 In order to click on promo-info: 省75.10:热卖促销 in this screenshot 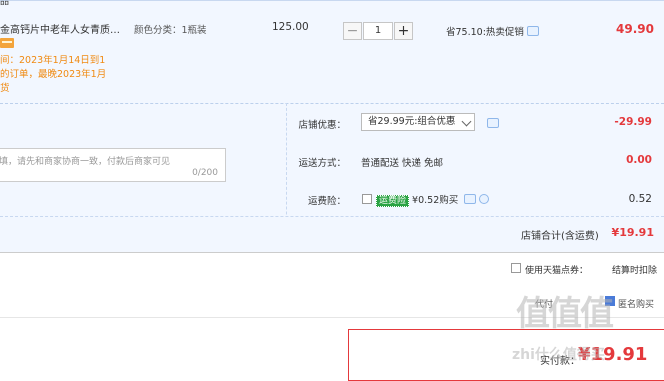, I will do `click(492, 31)`.